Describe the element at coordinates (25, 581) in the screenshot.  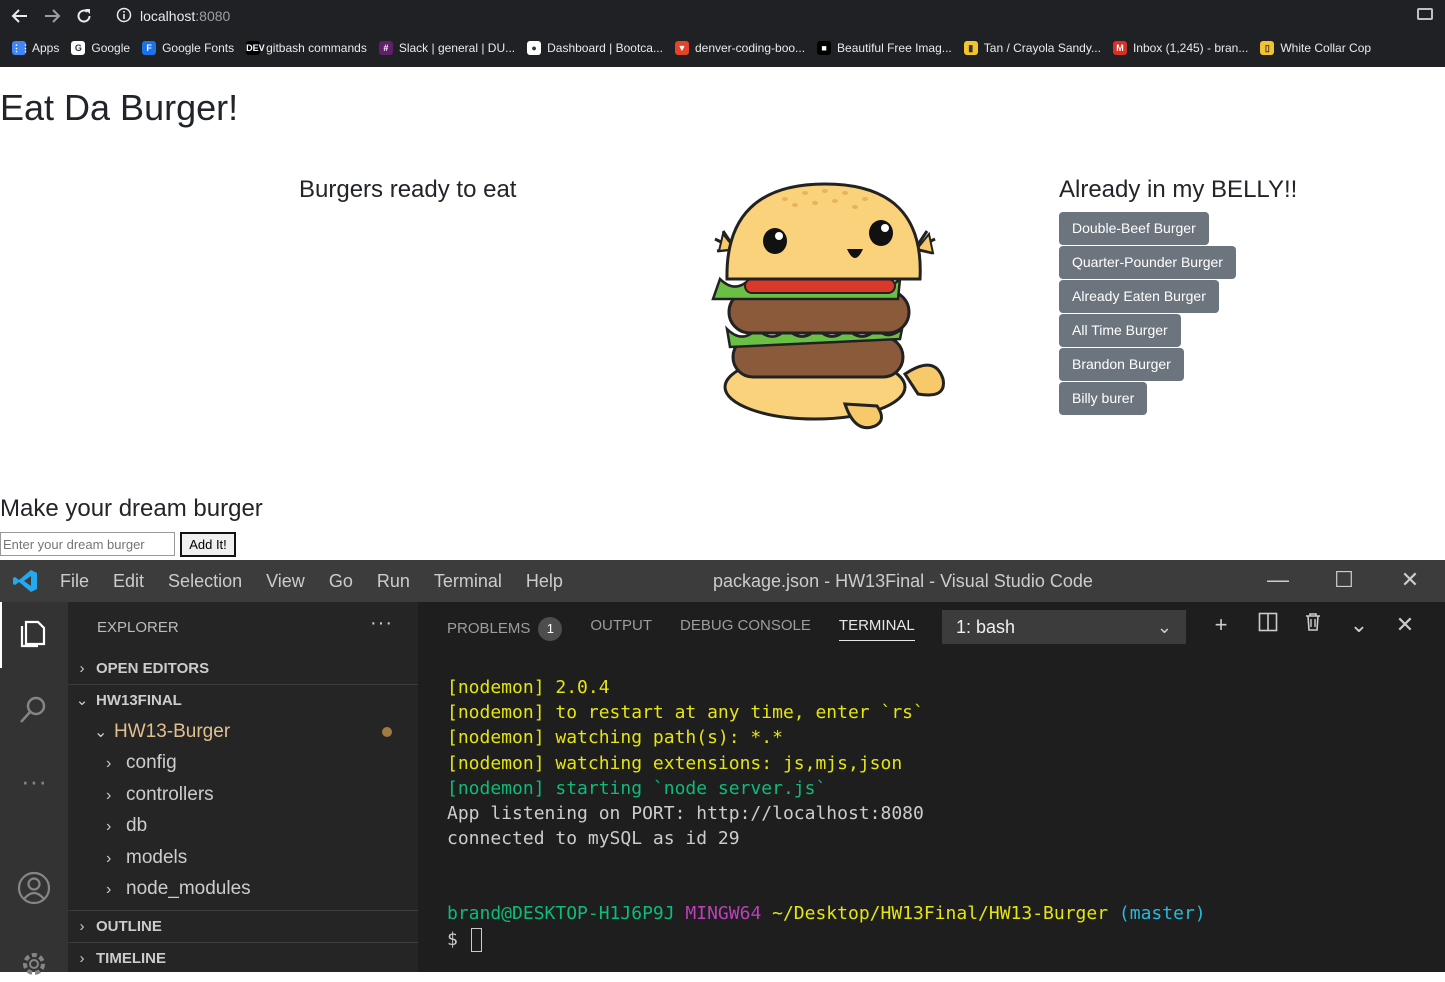
I see `vscode-logo-icon` at that location.